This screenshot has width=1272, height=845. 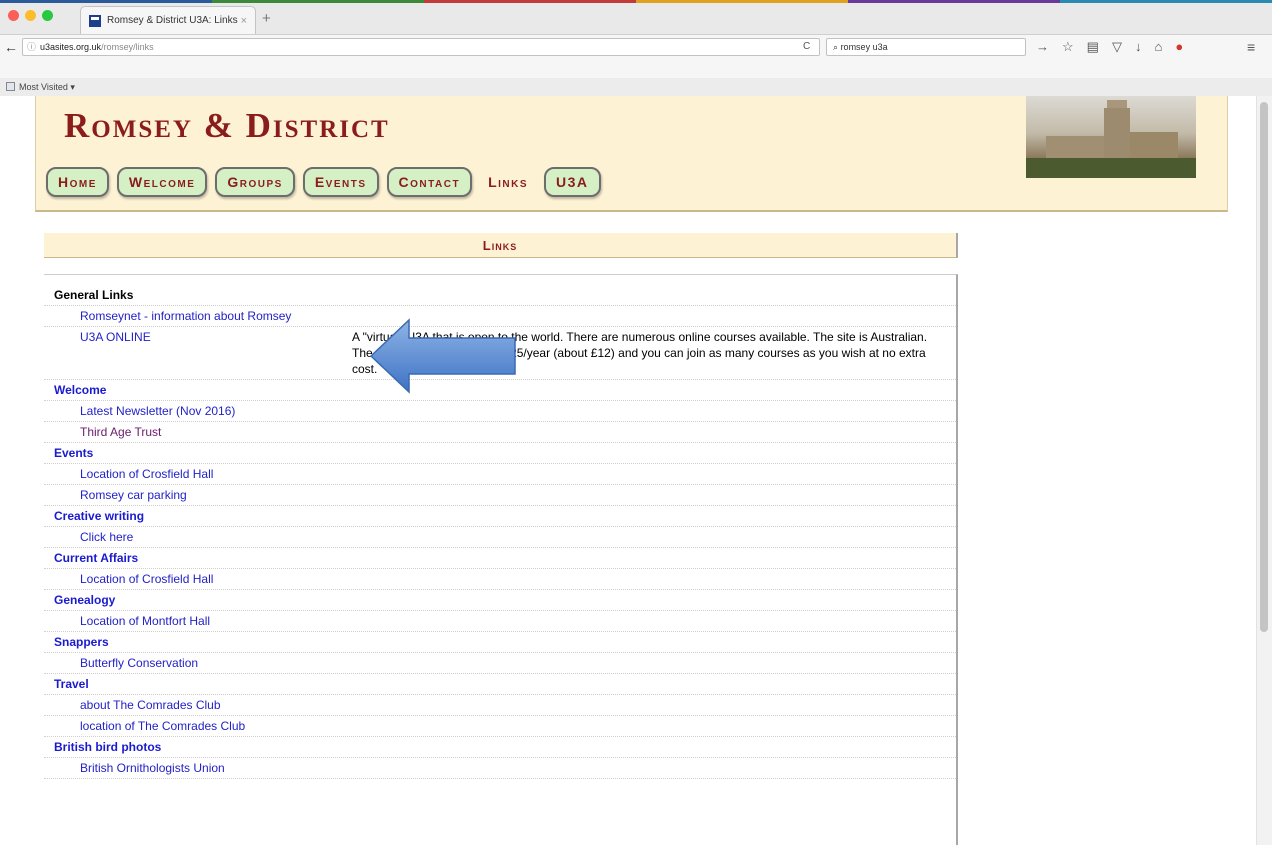 What do you see at coordinates (500, 642) in the screenshot?
I see `category-link-snappers: Snappers` at bounding box center [500, 642].